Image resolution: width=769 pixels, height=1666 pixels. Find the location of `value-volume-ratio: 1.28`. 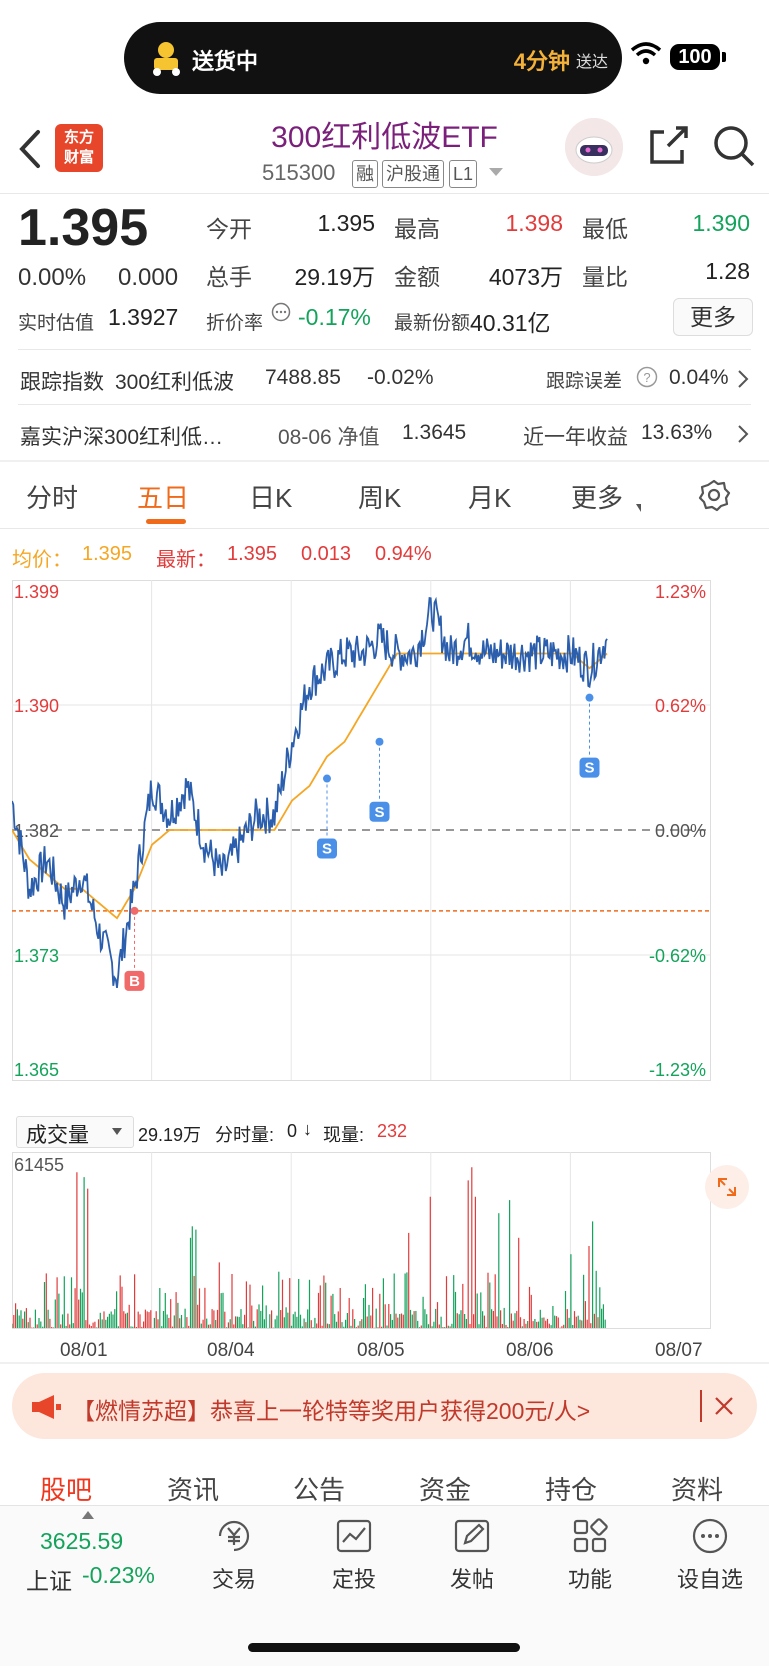

value-volume-ratio: 1.28 is located at coordinates (727, 271).